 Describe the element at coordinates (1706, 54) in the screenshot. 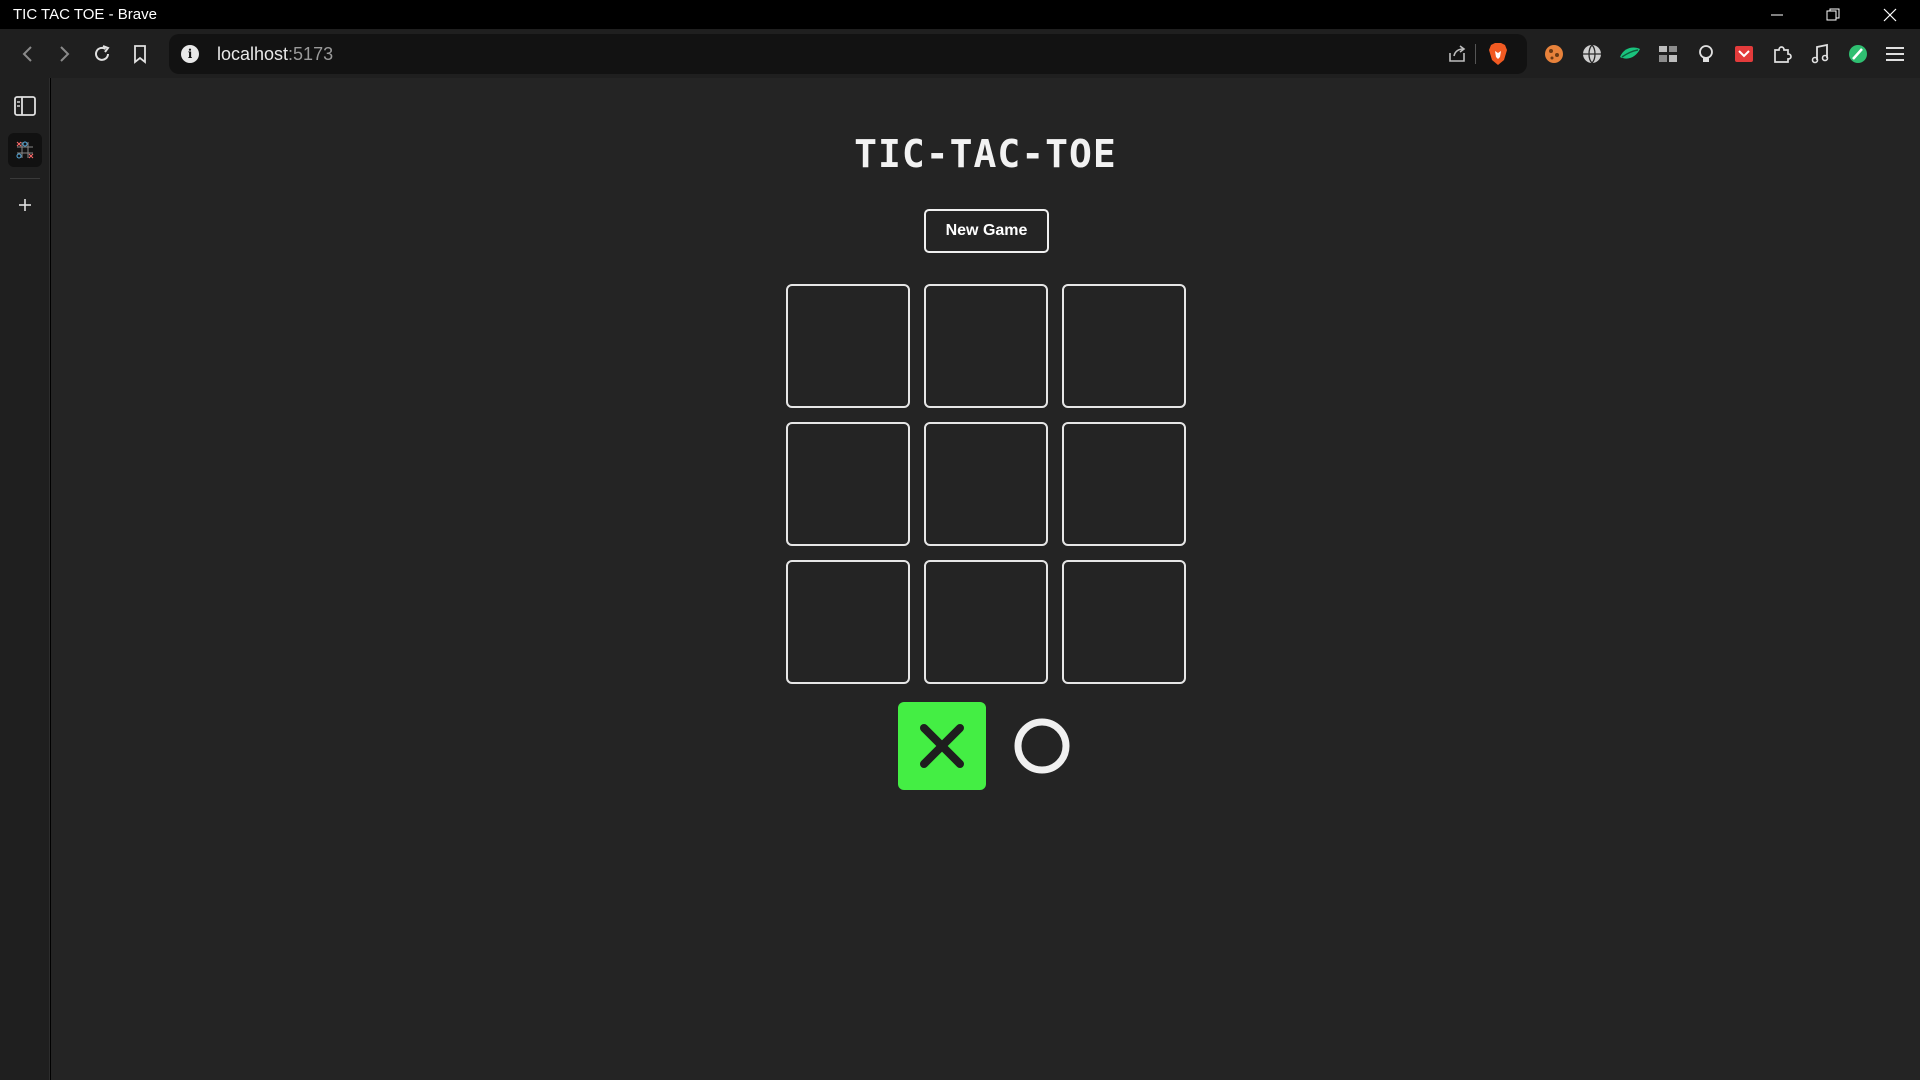

I see `extension-bulb-icon` at that location.